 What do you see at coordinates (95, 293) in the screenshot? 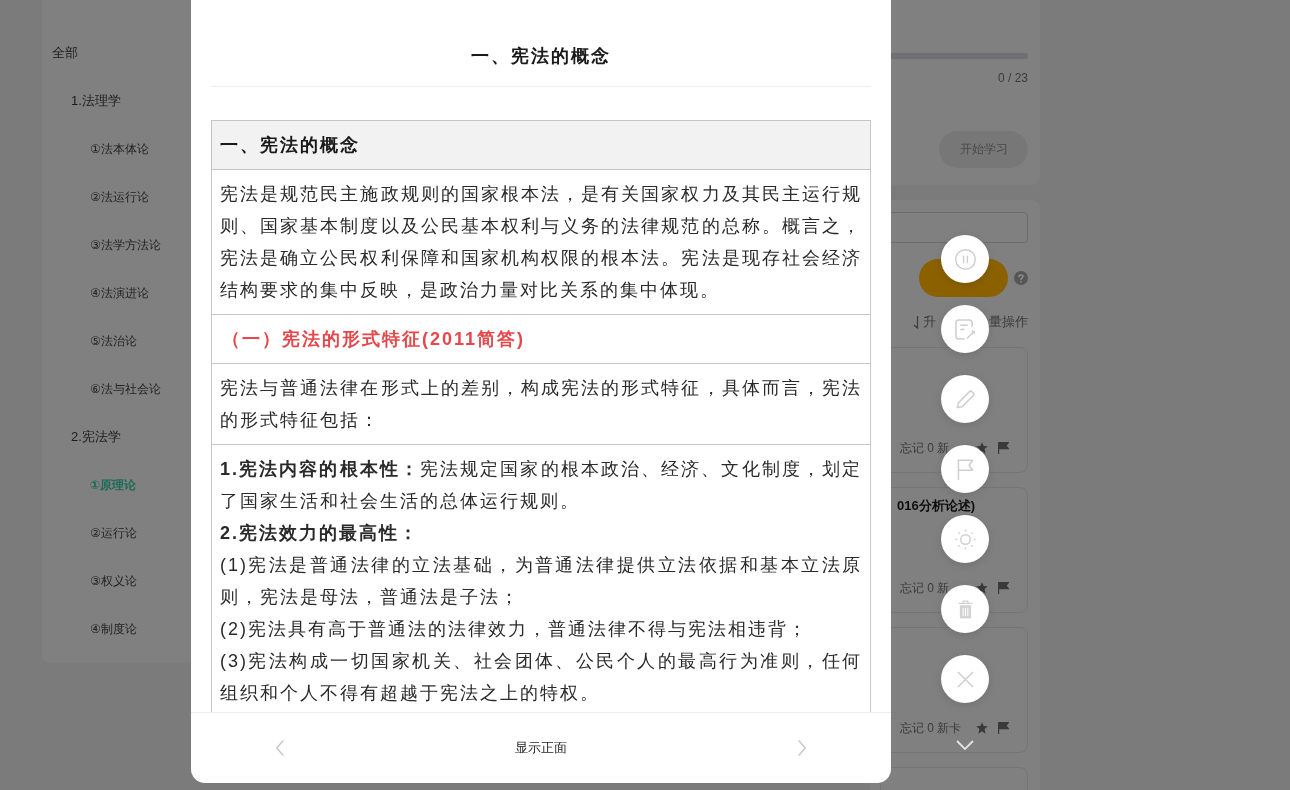
I see `tree-item: ④法演进论` at bounding box center [95, 293].